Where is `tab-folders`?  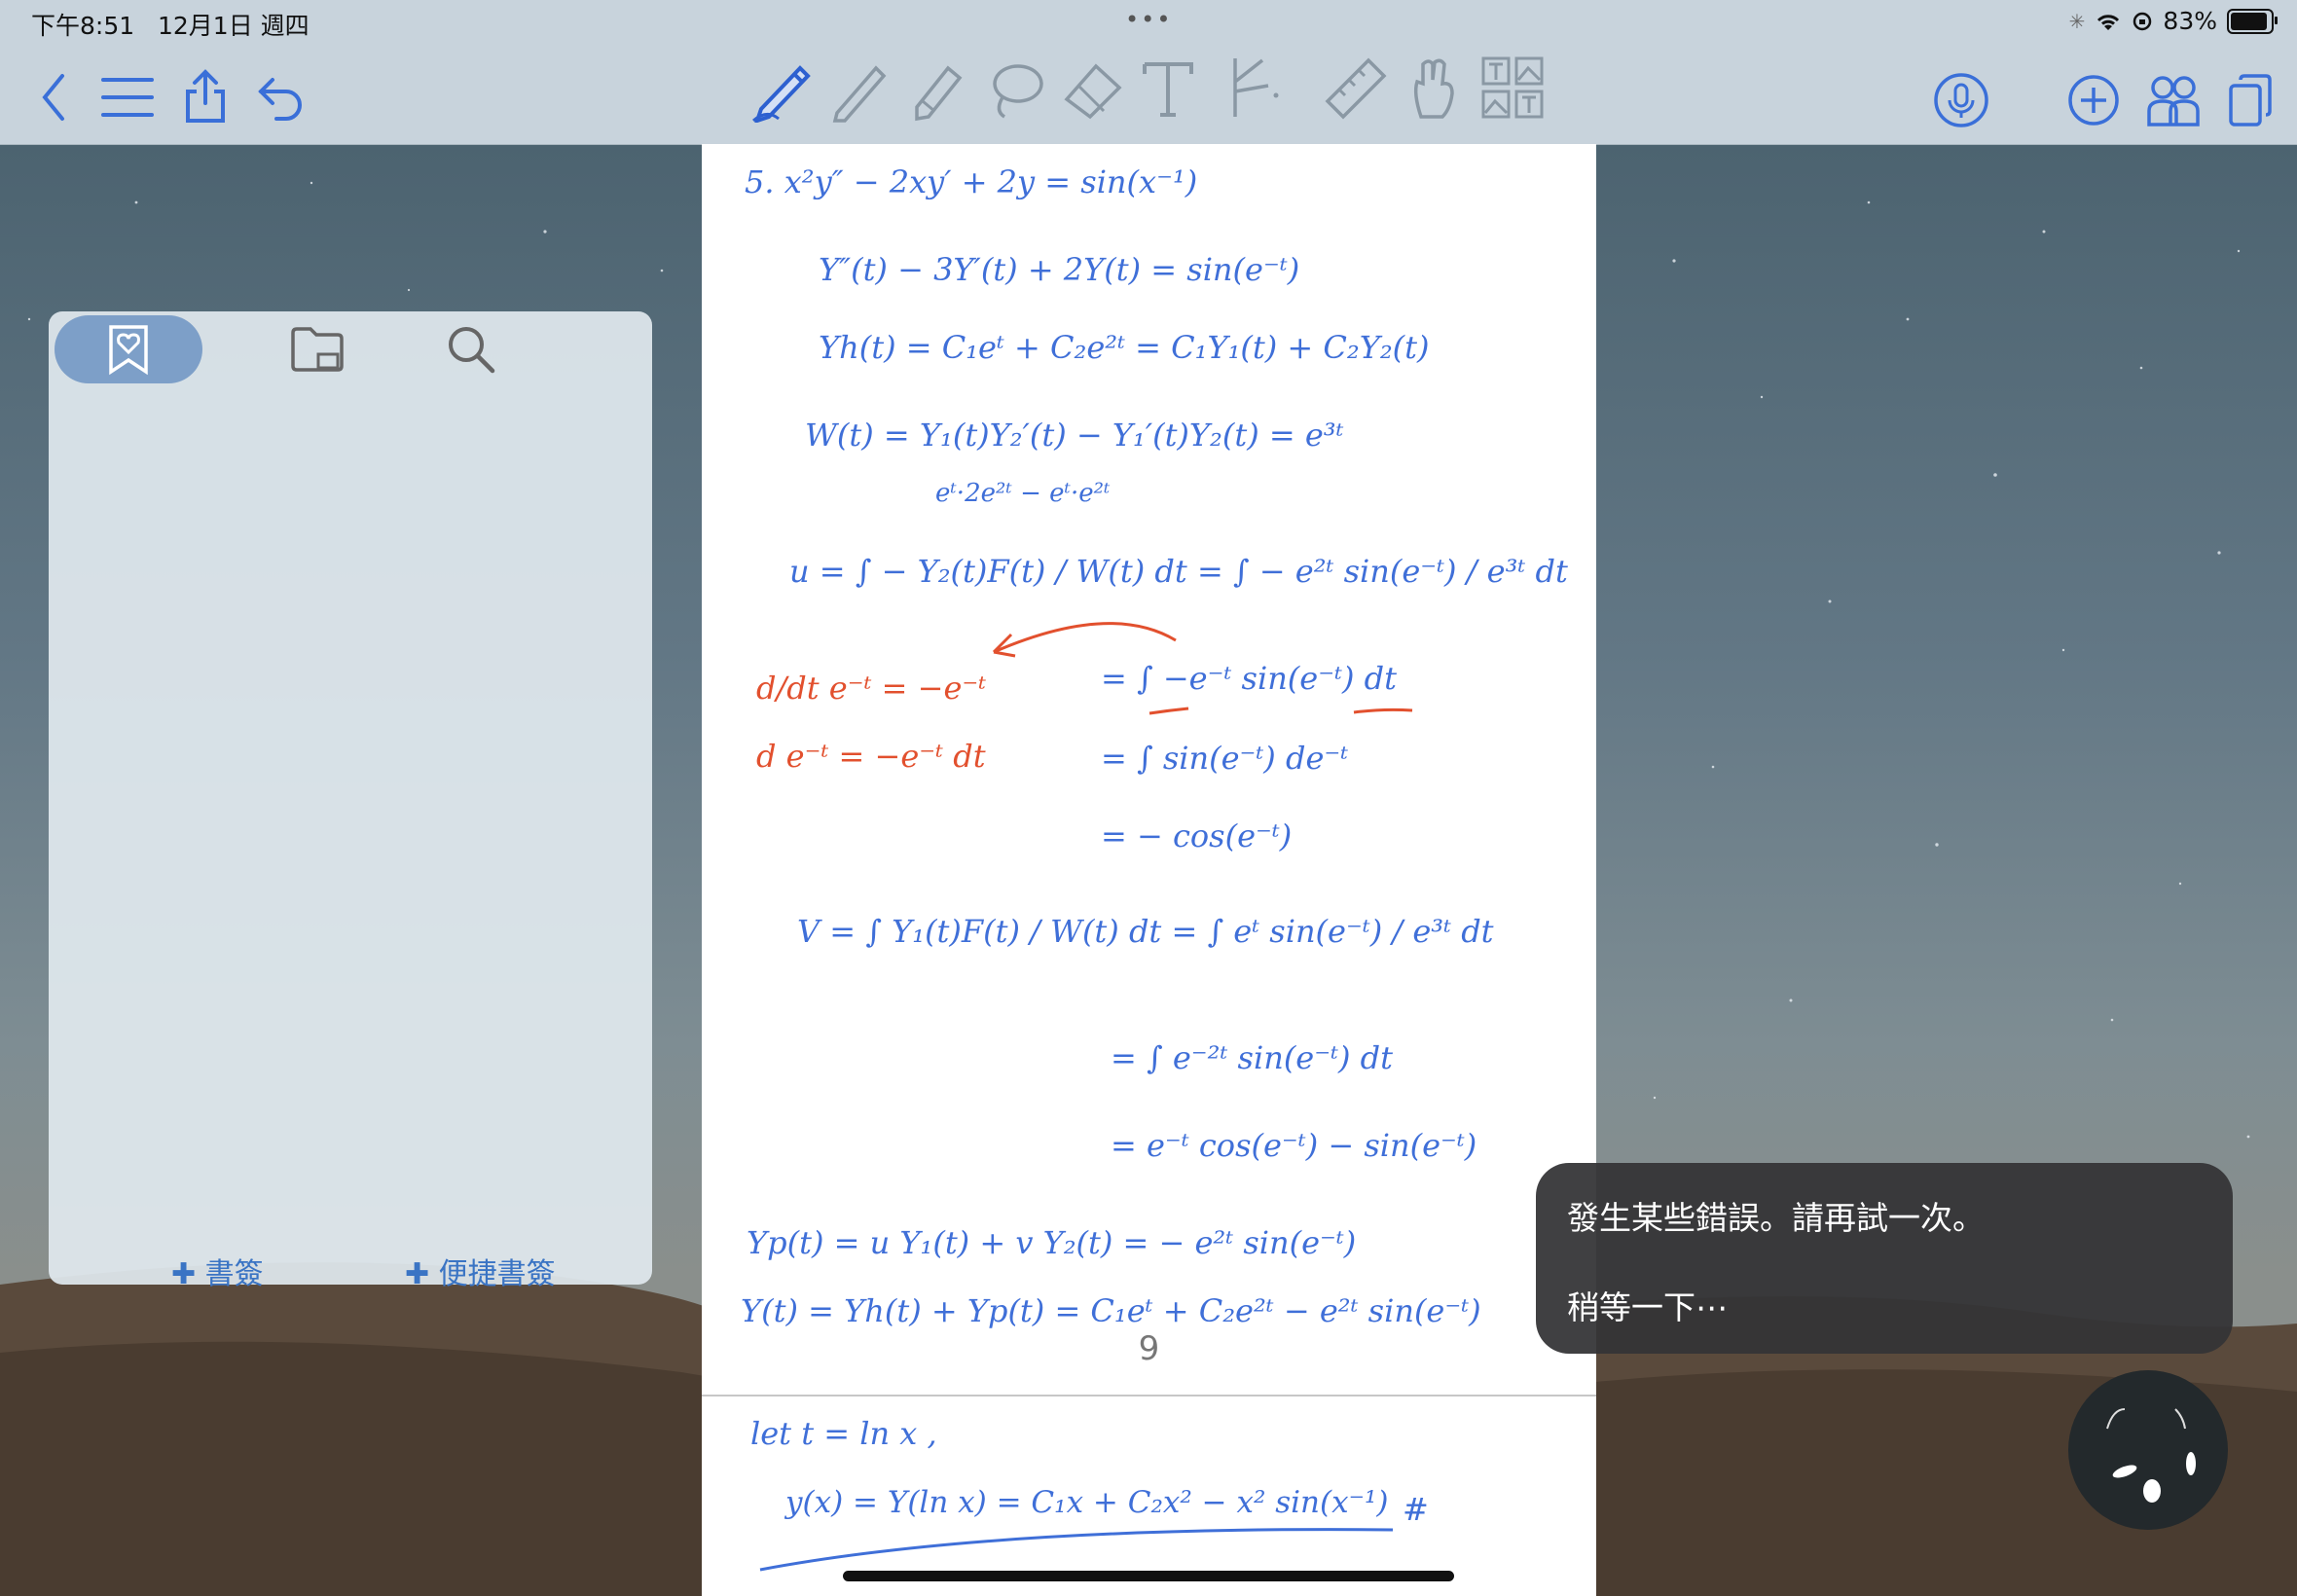
tab-folders is located at coordinates (317, 349).